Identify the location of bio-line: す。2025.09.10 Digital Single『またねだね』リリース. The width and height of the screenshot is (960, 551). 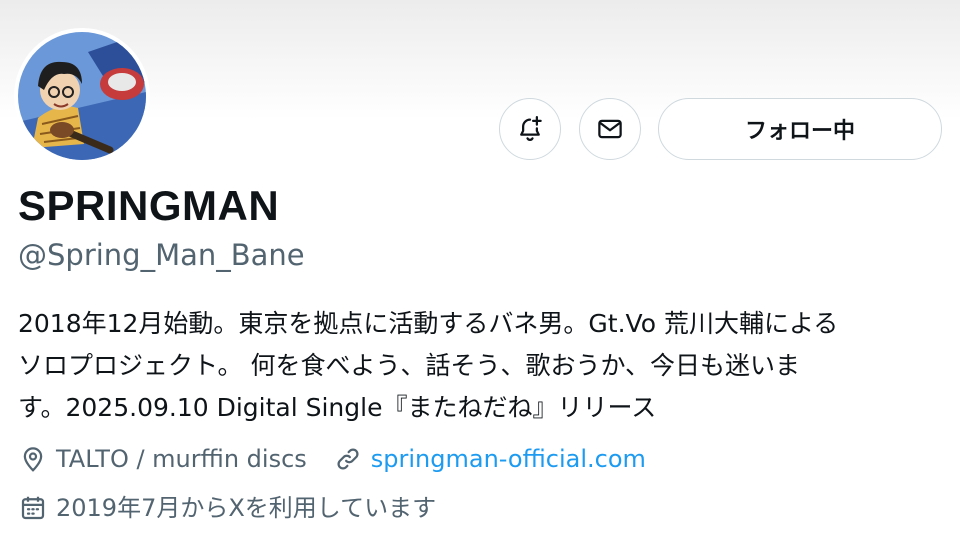
(337, 407).